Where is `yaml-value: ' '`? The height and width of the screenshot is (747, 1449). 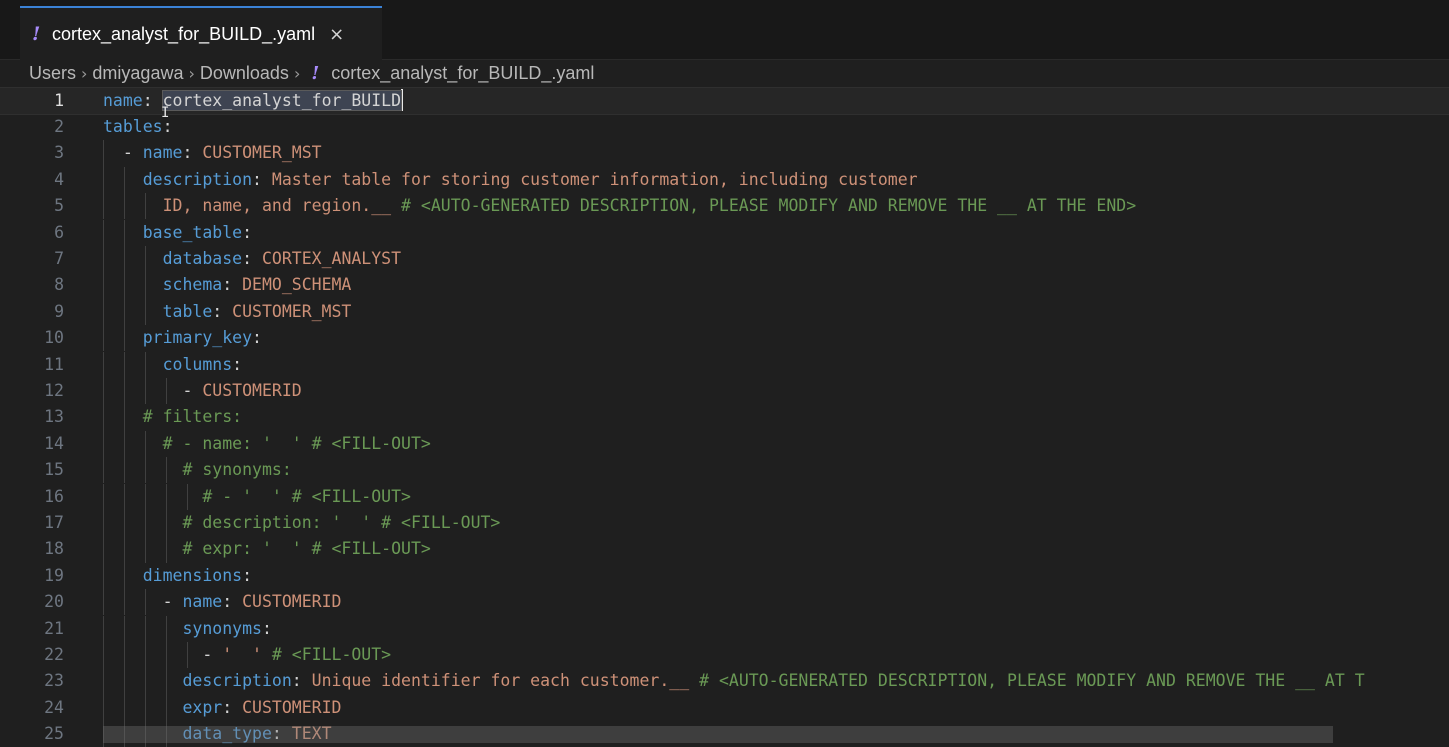 yaml-value: ' ' is located at coordinates (242, 654).